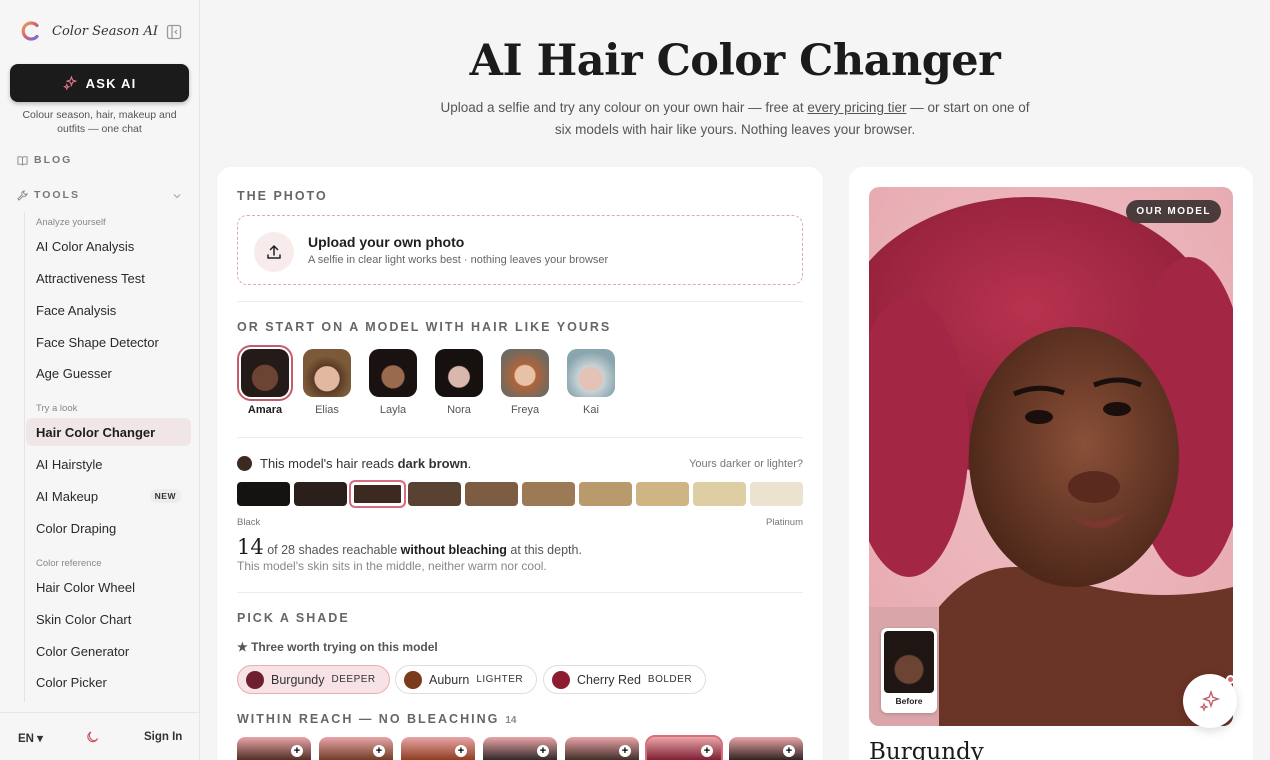  I want to click on ask-ai-button: ASK AI, so click(99, 83).